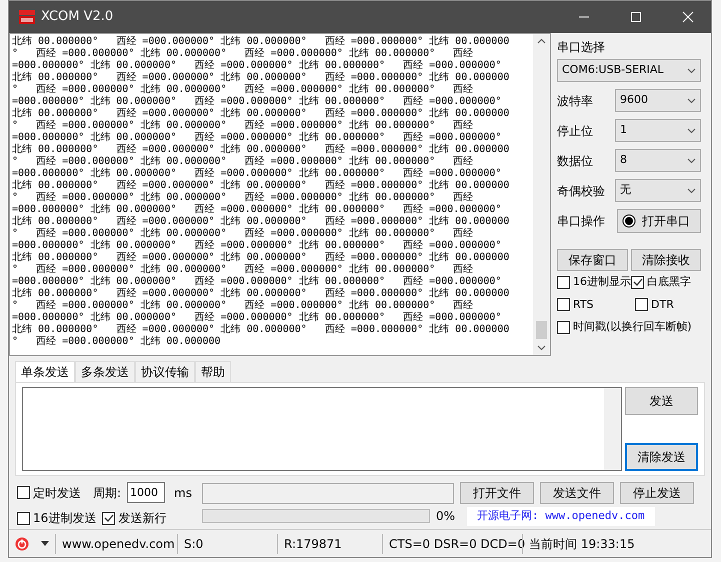  I want to click on power-icon, so click(22, 543).